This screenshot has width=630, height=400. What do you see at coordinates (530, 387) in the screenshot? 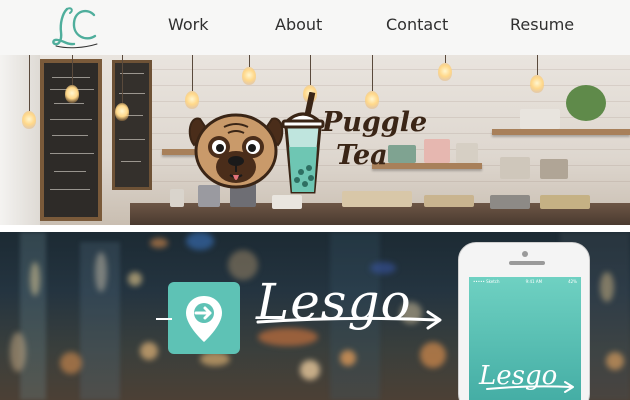
I see `phone-lesgo-arrow-icon` at bounding box center [530, 387].